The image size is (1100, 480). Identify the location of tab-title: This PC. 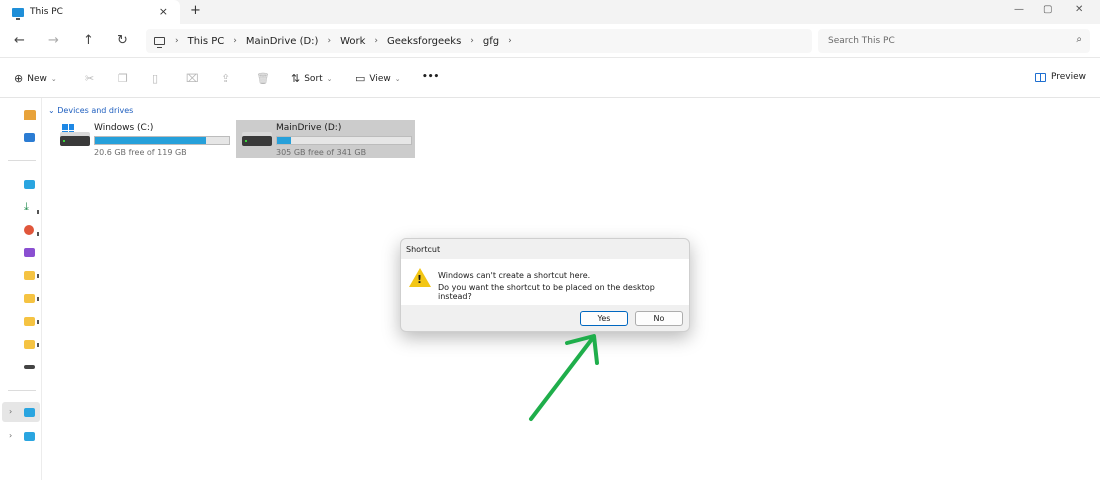
(46, 12).